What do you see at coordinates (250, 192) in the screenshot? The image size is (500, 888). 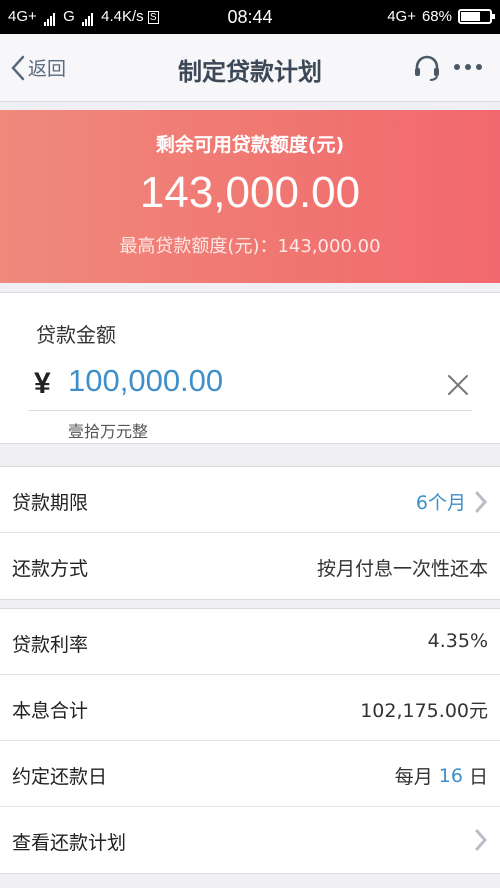 I see `available-amount: 143,000.00` at bounding box center [250, 192].